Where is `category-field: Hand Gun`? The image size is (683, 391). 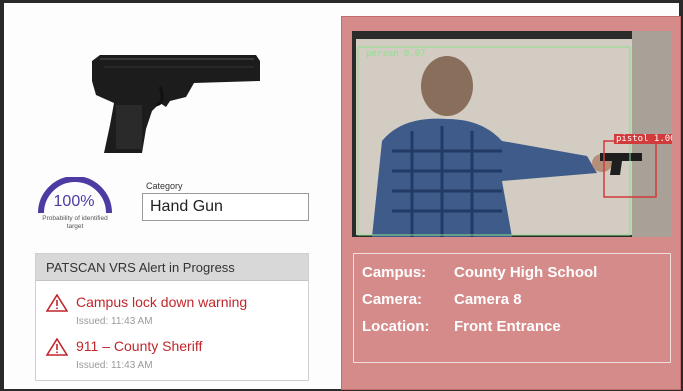 category-field: Hand Gun is located at coordinates (225, 207).